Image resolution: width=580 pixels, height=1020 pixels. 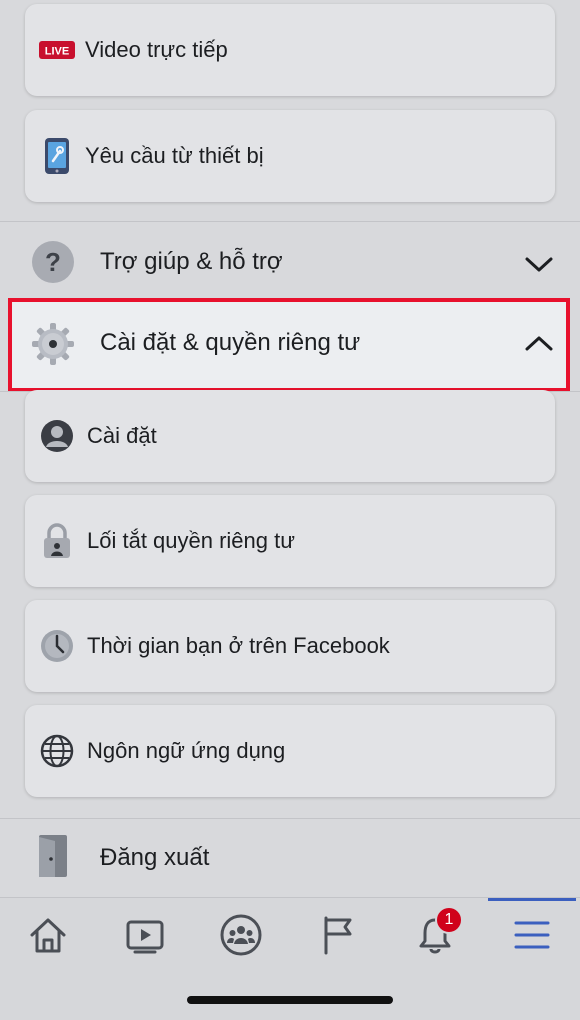 I want to click on tab-pages, so click(x=338, y=935).